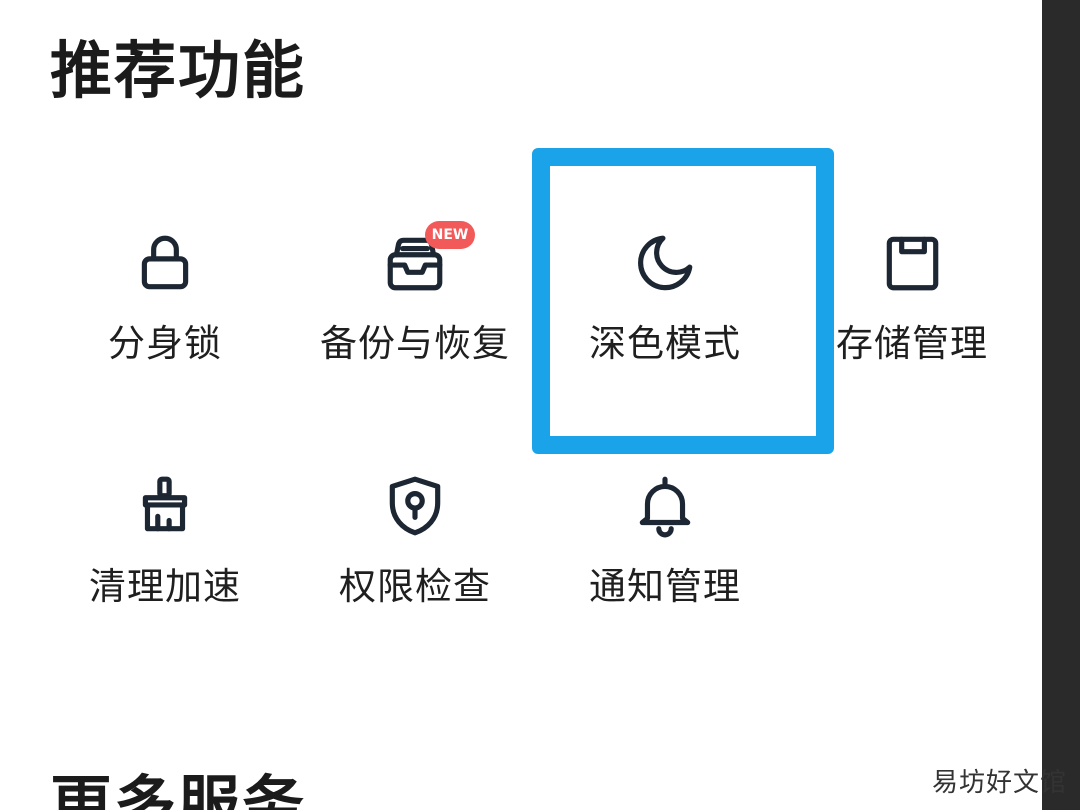 This screenshot has height=810, width=1080. I want to click on section-title-recommended: 推荐功能, so click(178, 70).